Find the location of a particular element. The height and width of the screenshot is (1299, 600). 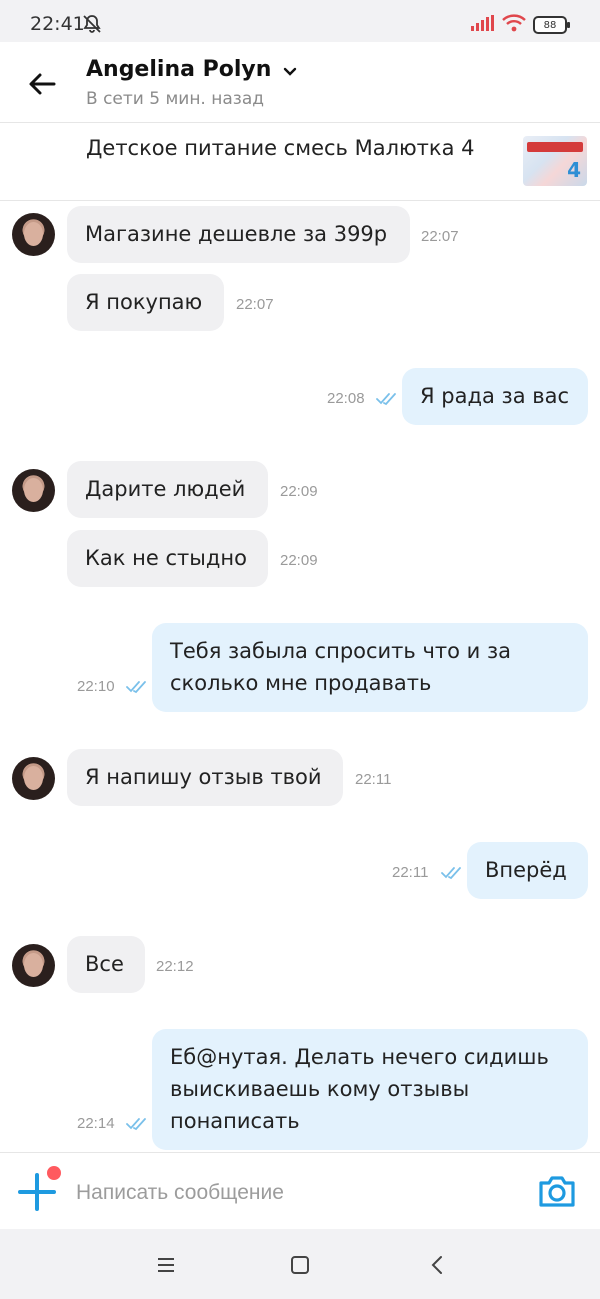

message-bubble: Все is located at coordinates (106, 964).